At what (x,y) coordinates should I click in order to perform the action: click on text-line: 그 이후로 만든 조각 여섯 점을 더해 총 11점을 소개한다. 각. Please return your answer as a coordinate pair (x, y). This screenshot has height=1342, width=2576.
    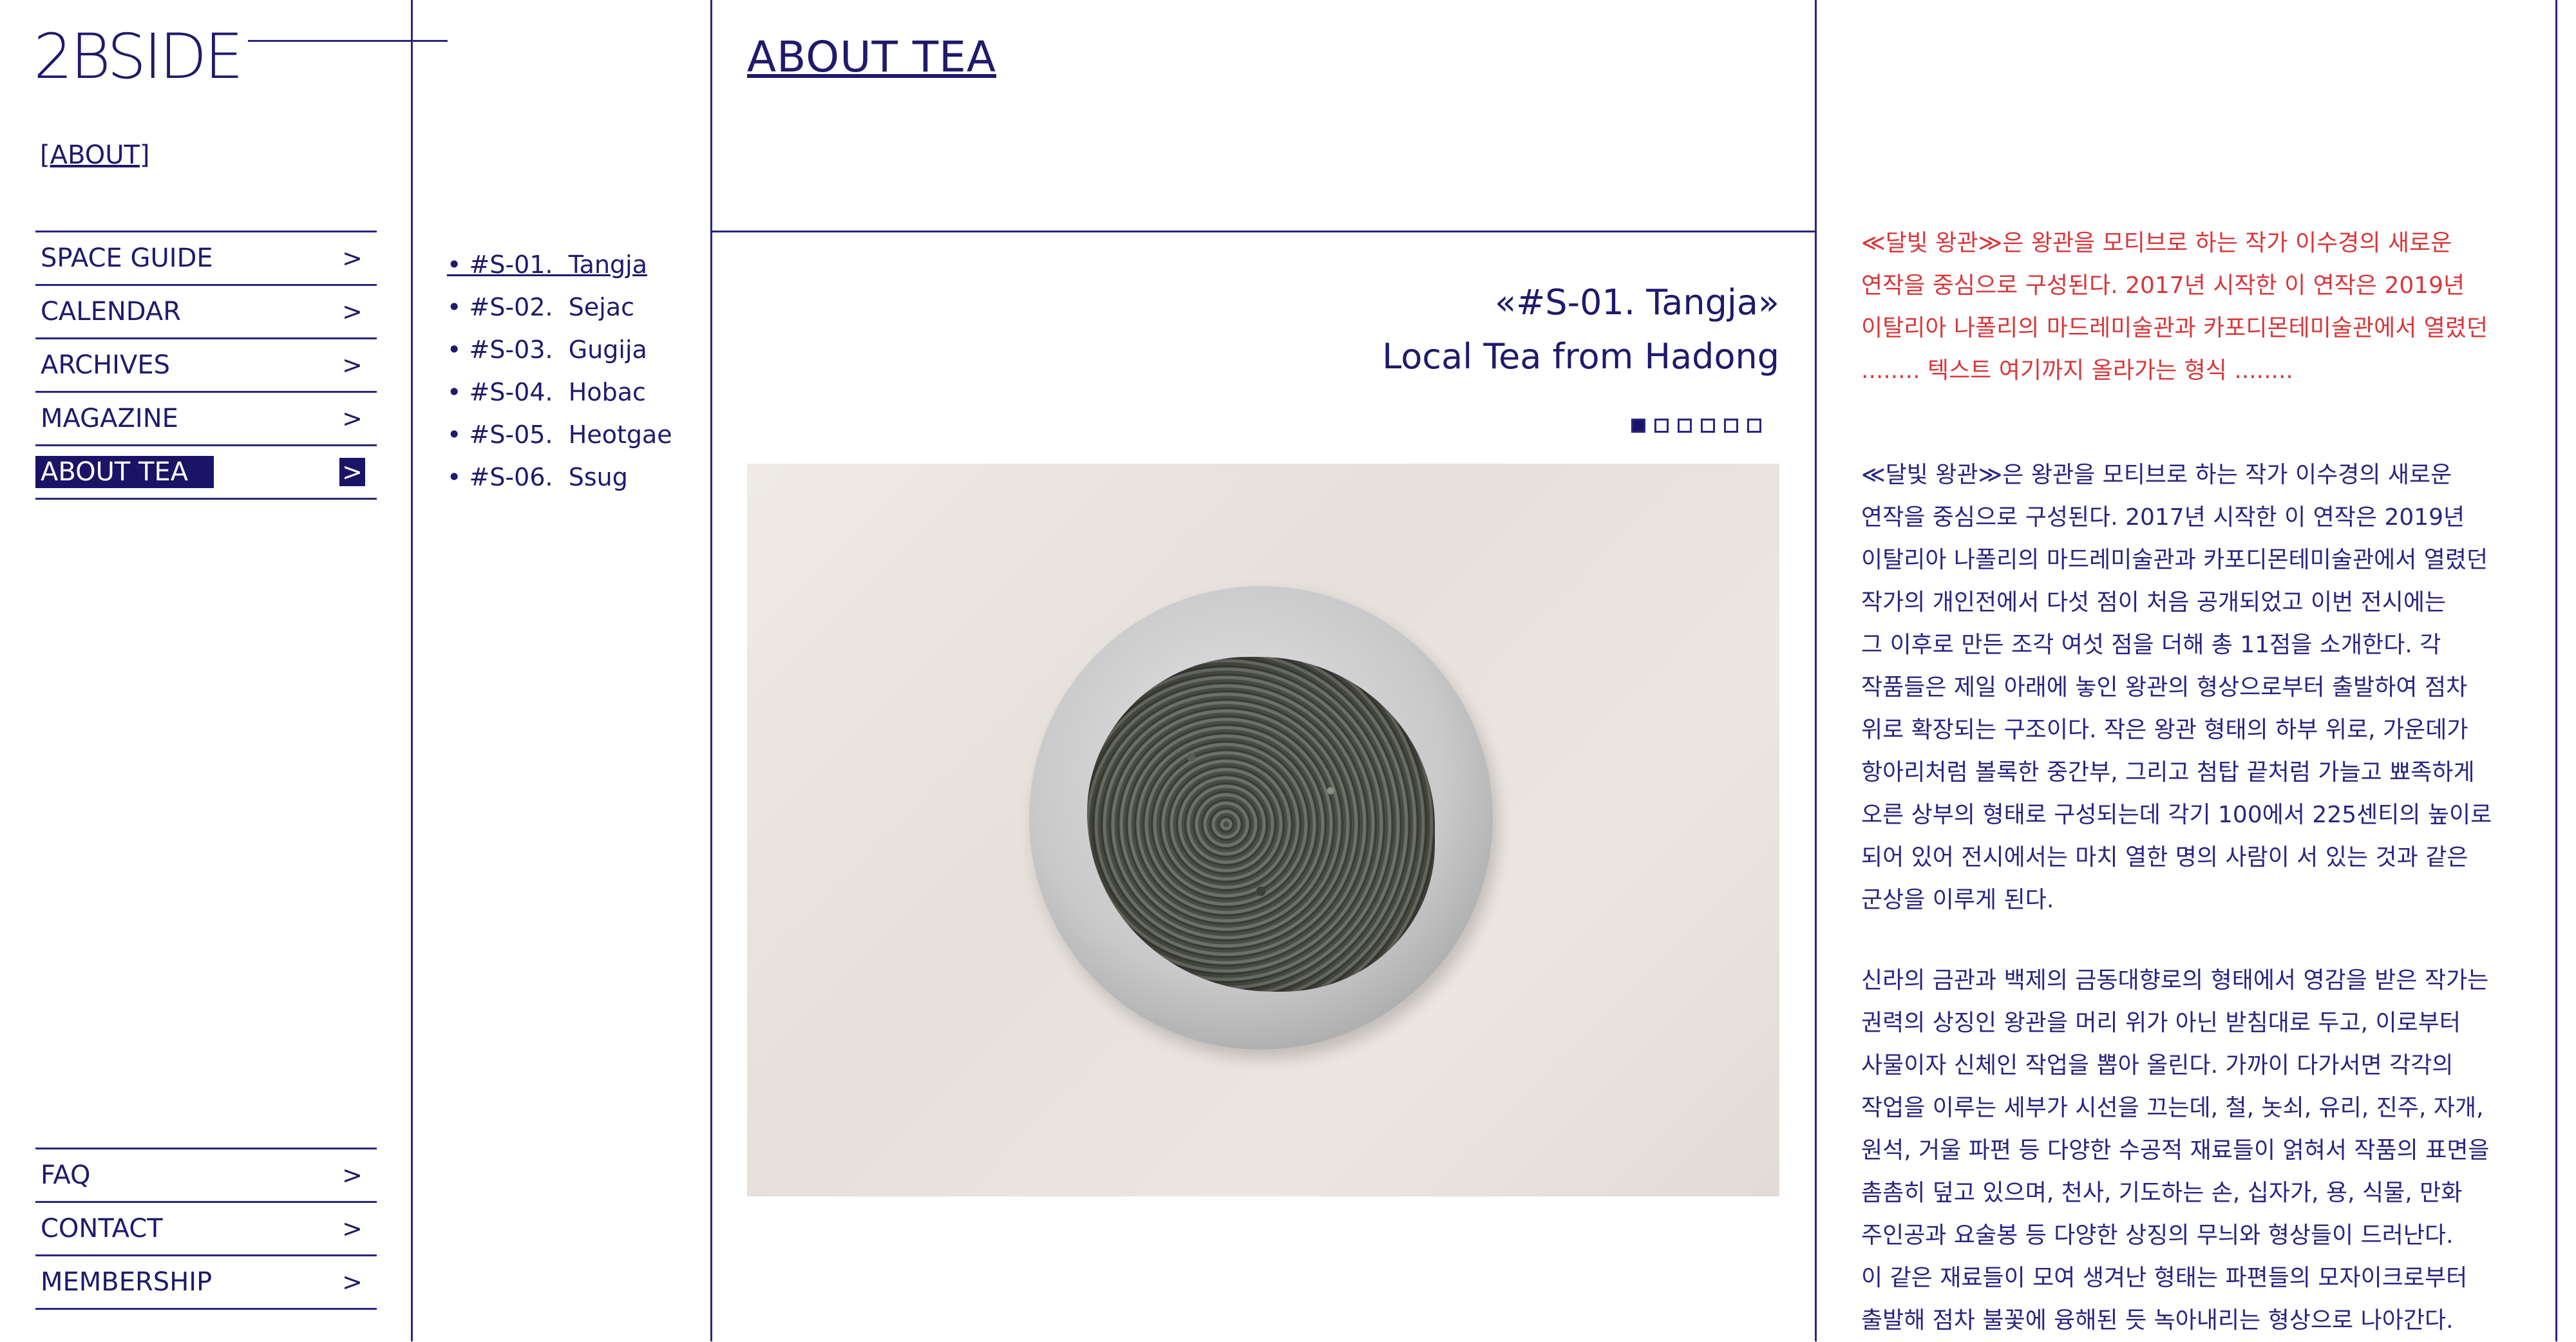
    Looking at the image, I should click on (2151, 645).